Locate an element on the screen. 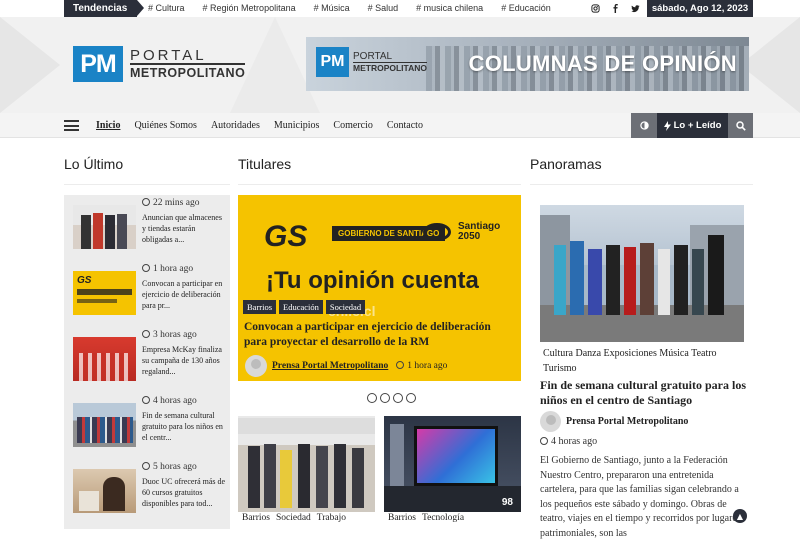 The height and width of the screenshot is (541, 800). card-tags: Barrios Tecnología is located at coordinates (426, 518).